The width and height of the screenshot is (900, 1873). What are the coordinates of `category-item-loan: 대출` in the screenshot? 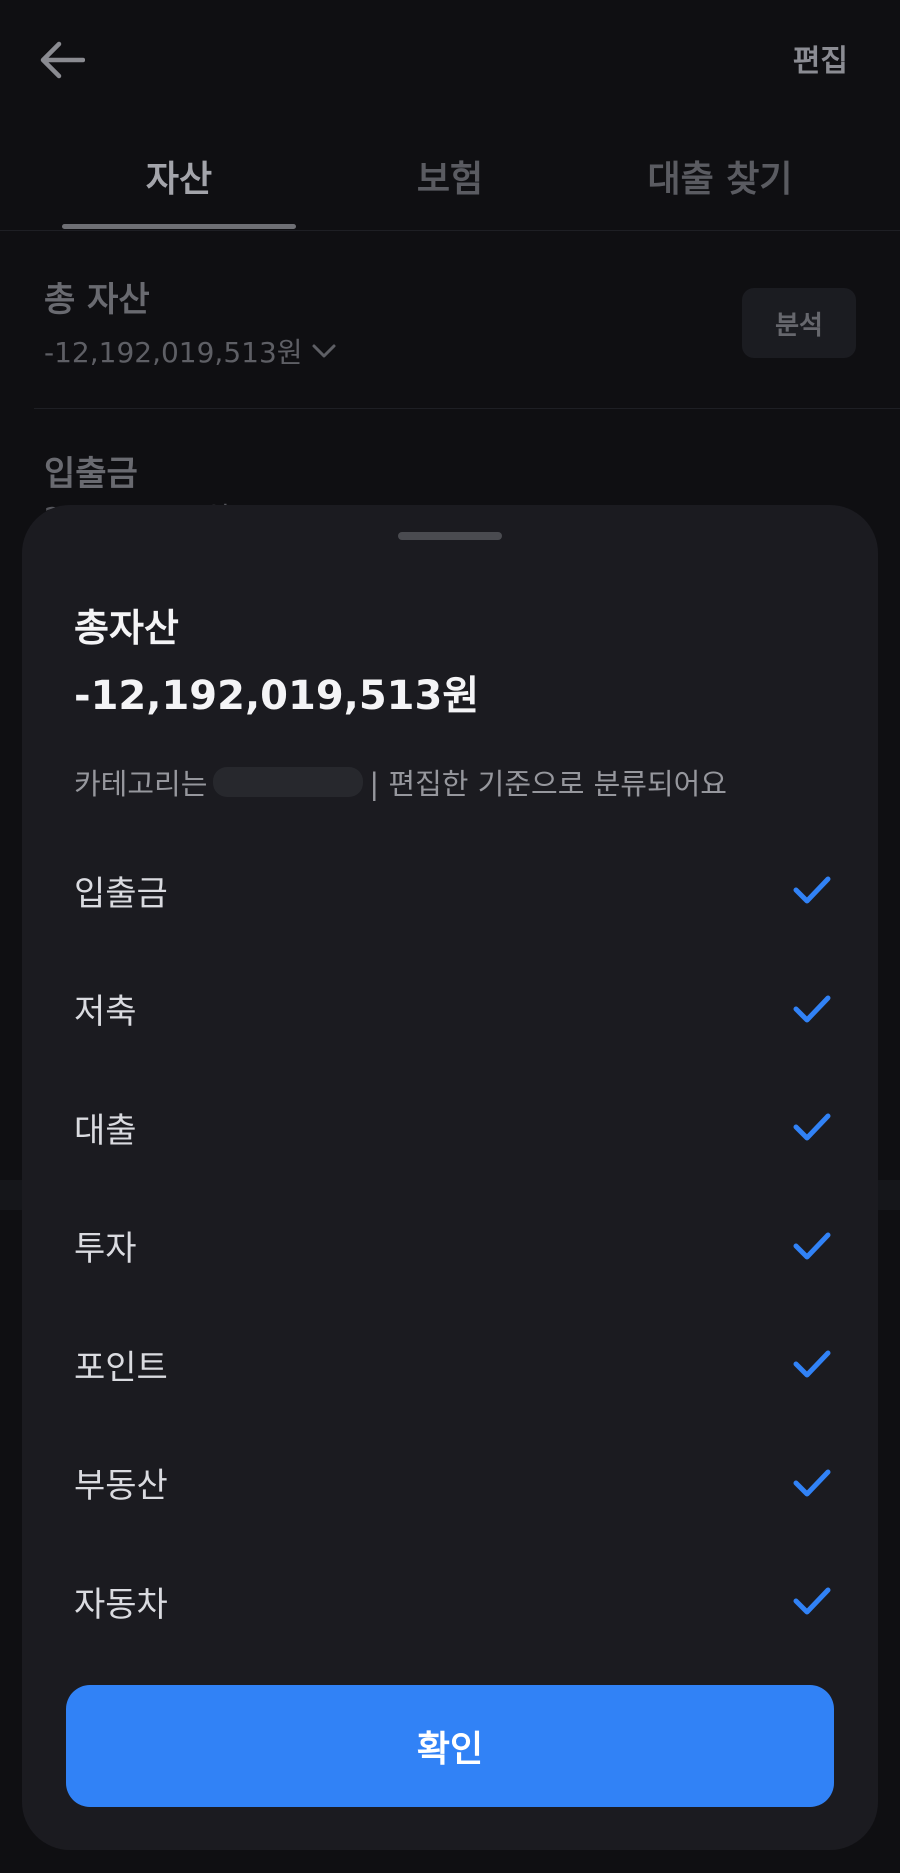 It's located at (459, 1127).